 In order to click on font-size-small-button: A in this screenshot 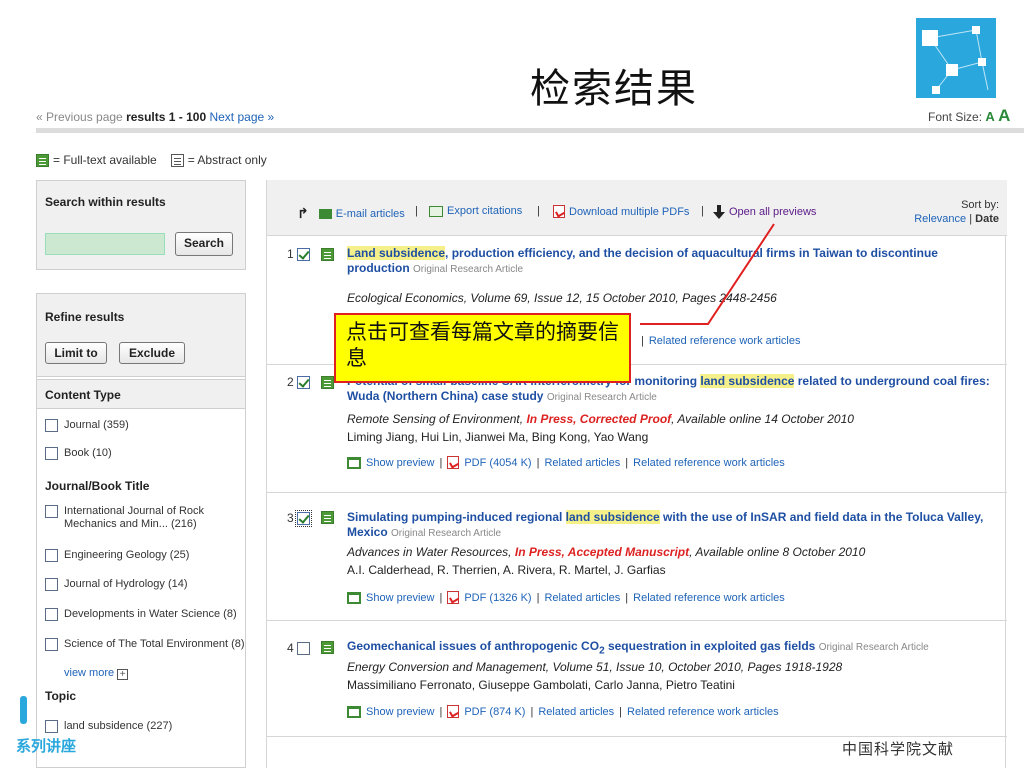, I will do `click(989, 116)`.